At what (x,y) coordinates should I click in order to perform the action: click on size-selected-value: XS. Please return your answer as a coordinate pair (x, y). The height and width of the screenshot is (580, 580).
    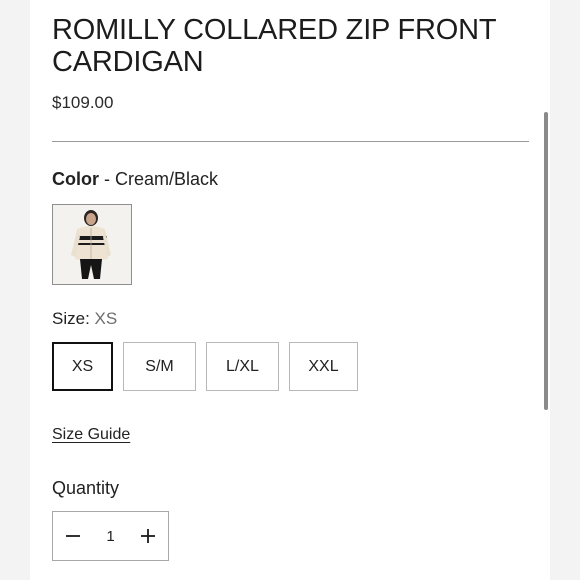
    Looking at the image, I should click on (106, 318).